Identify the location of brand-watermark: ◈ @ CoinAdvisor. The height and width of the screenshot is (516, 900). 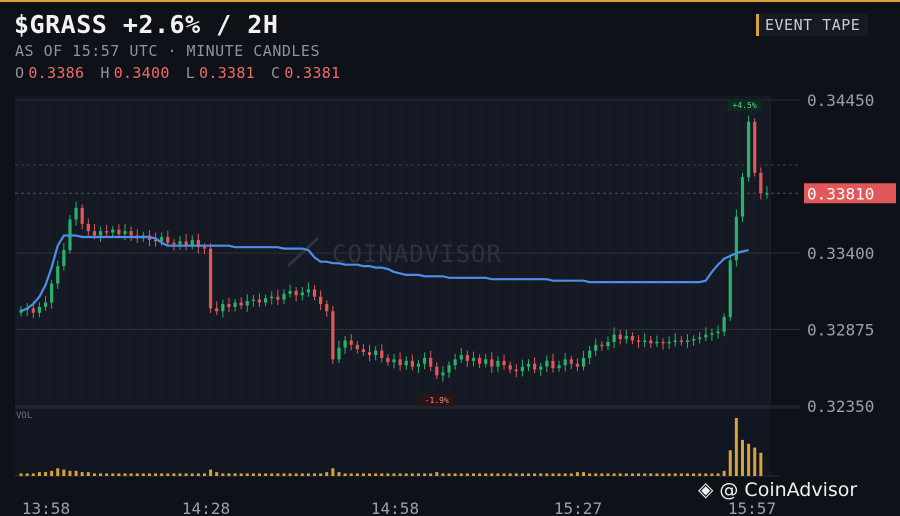
(777, 489).